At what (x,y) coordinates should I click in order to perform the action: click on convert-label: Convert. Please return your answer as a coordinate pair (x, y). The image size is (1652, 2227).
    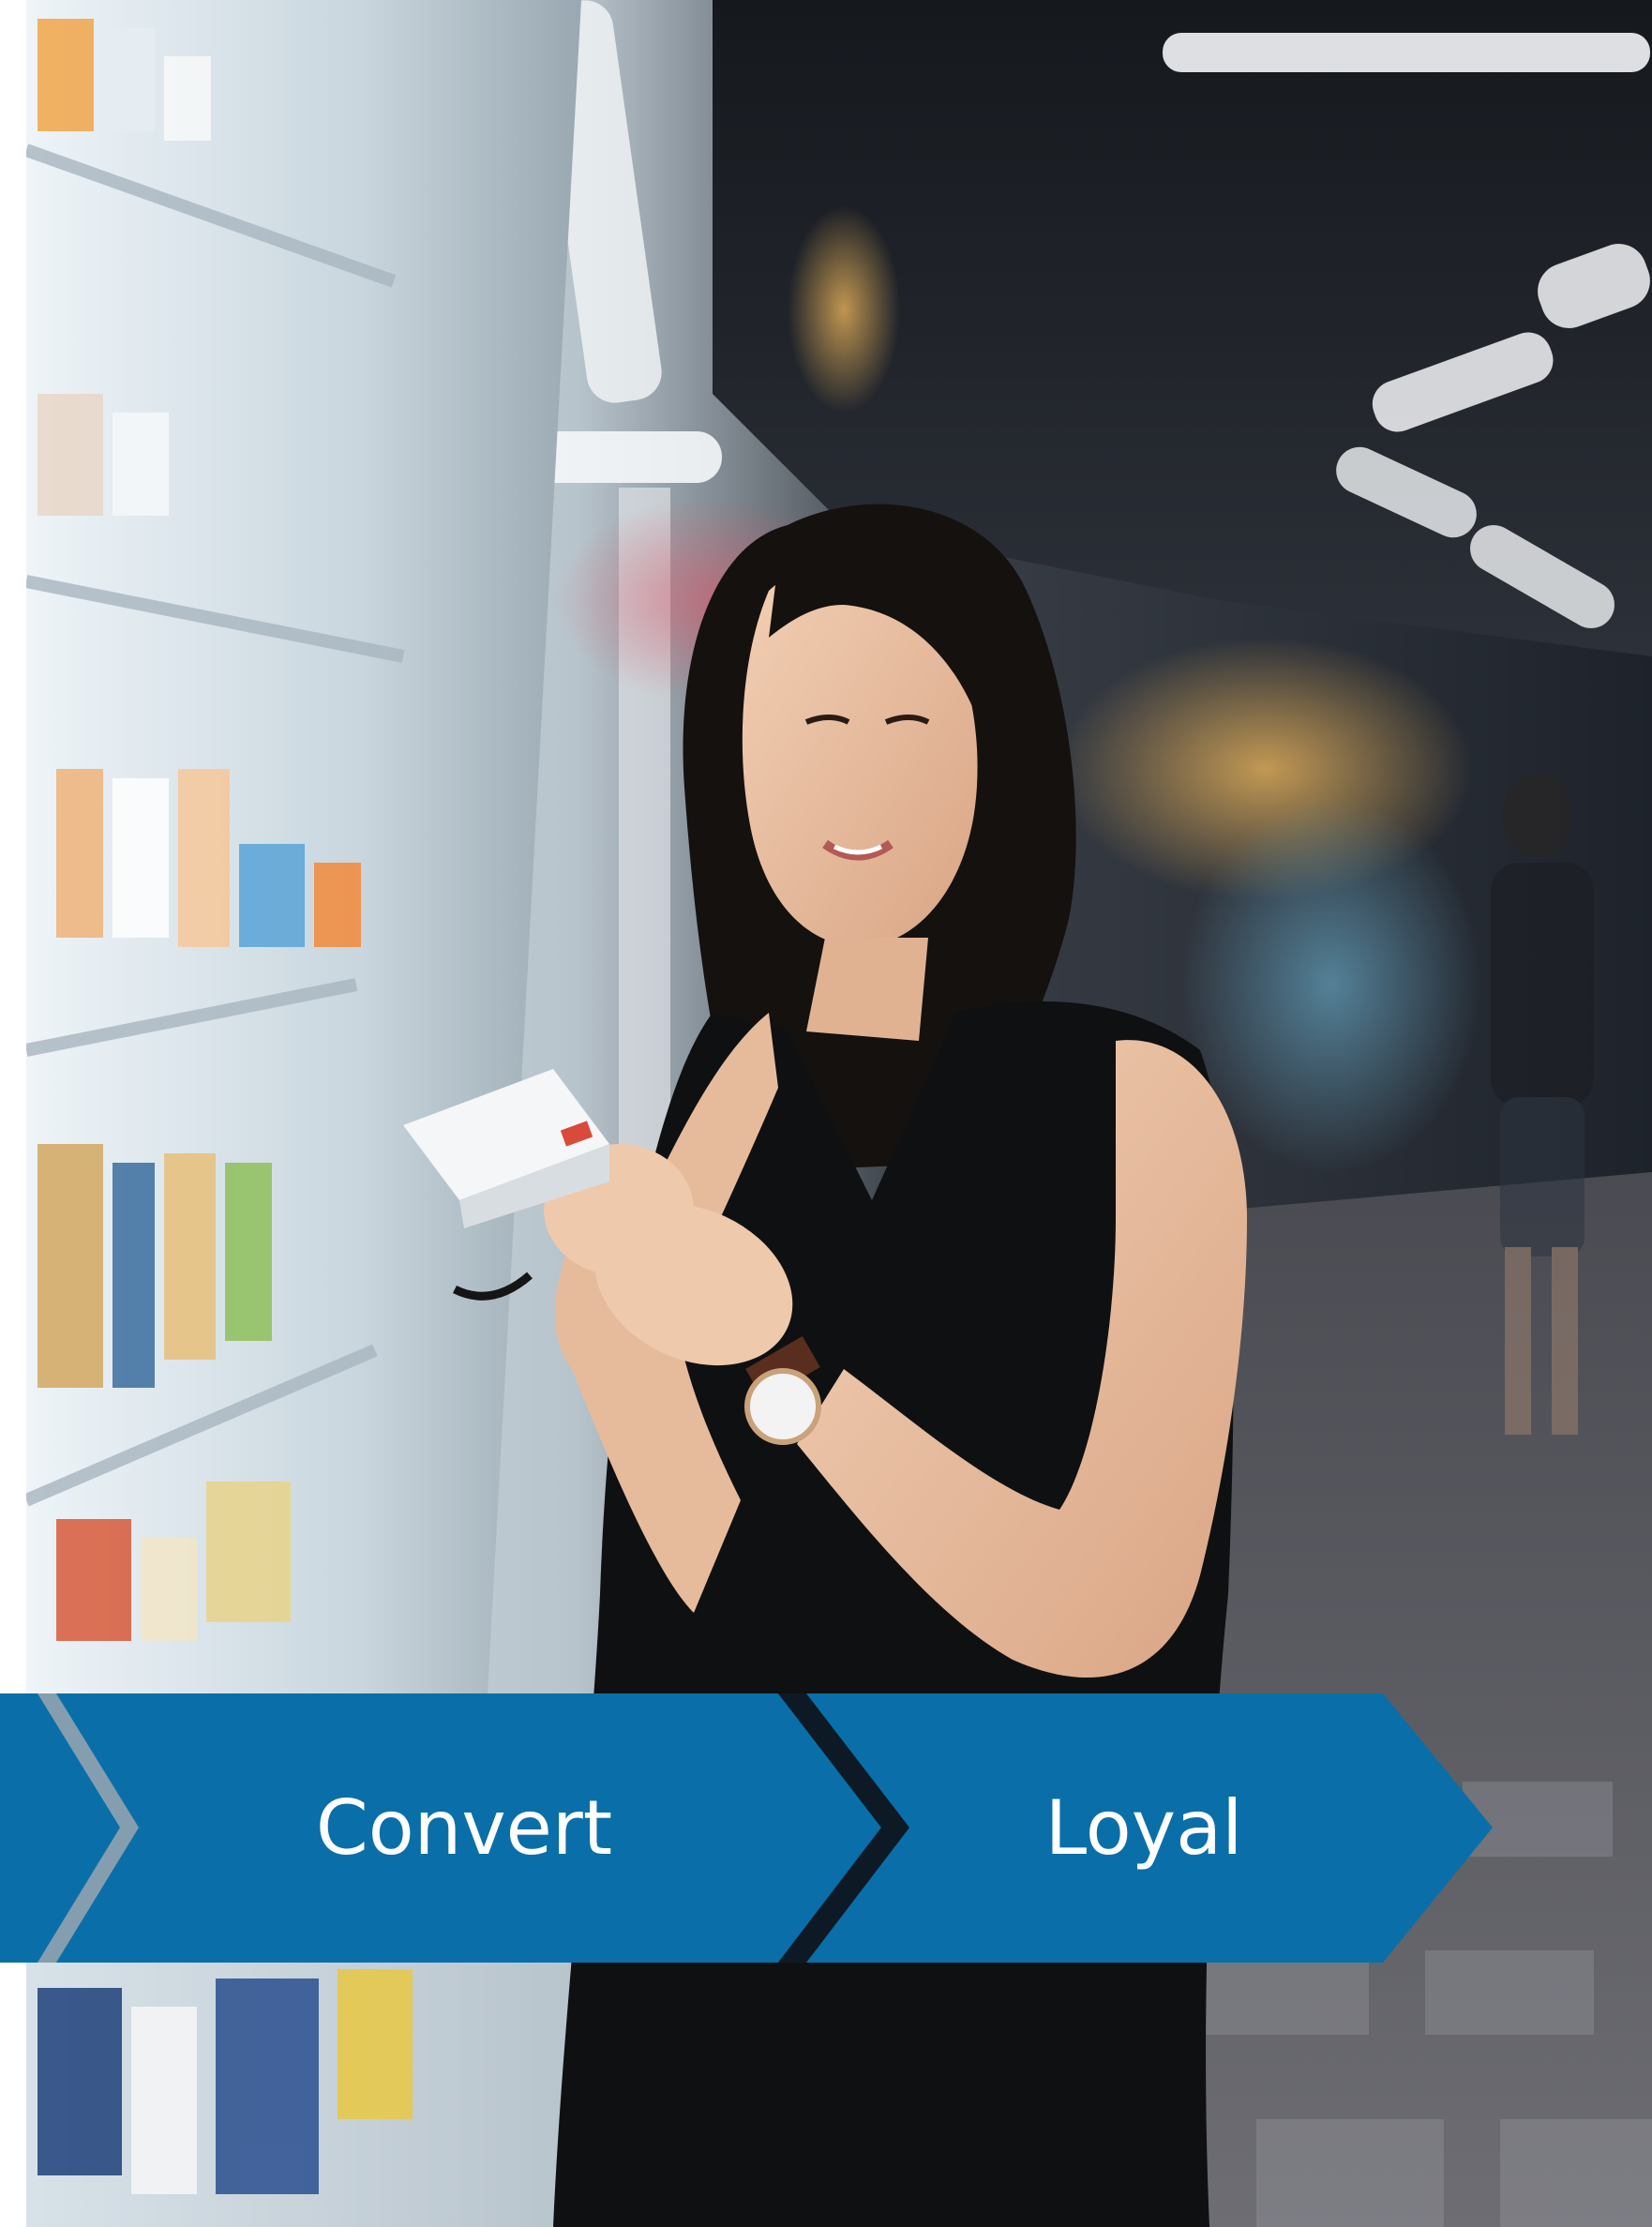
    Looking at the image, I should click on (464, 1828).